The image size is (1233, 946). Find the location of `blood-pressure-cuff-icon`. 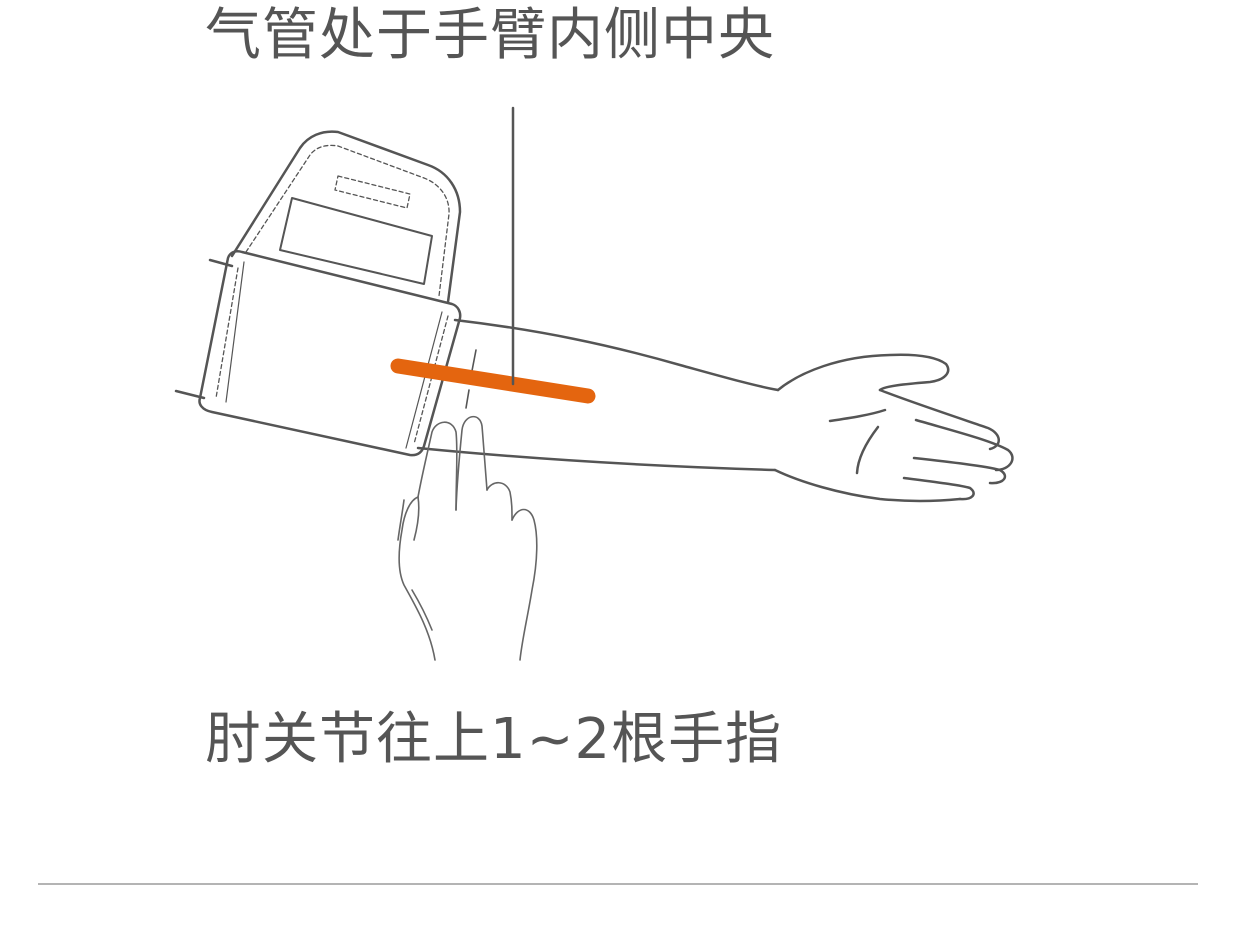

blood-pressure-cuff-icon is located at coordinates (330, 293).